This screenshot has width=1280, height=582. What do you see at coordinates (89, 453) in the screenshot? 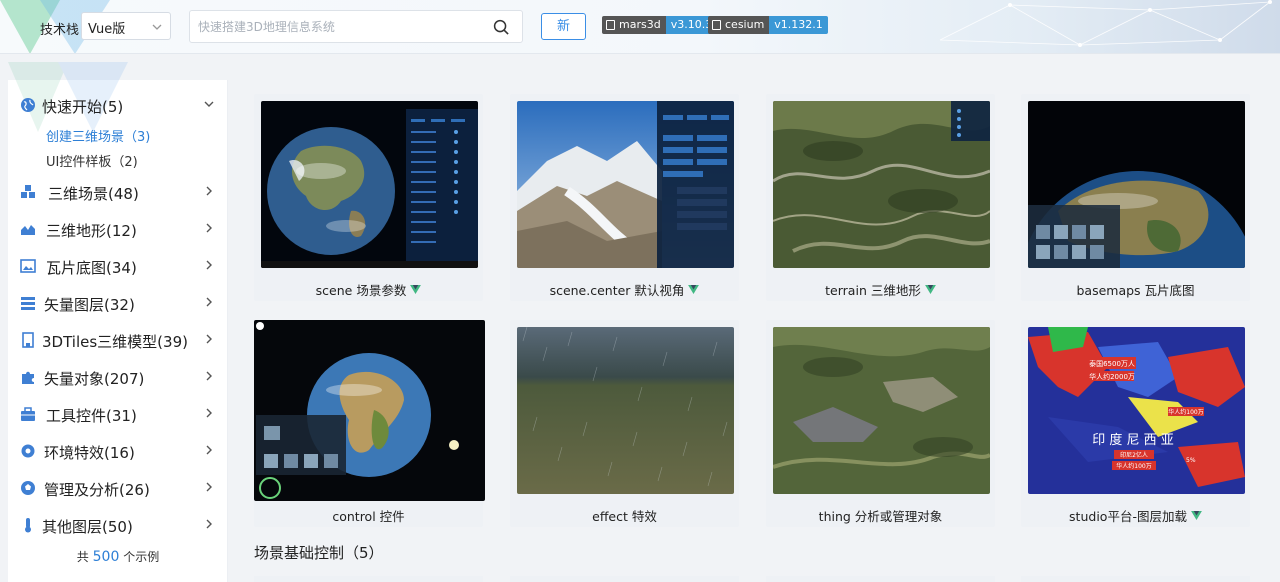
I see `sidebar-item-label: 环境特效(16)` at bounding box center [89, 453].